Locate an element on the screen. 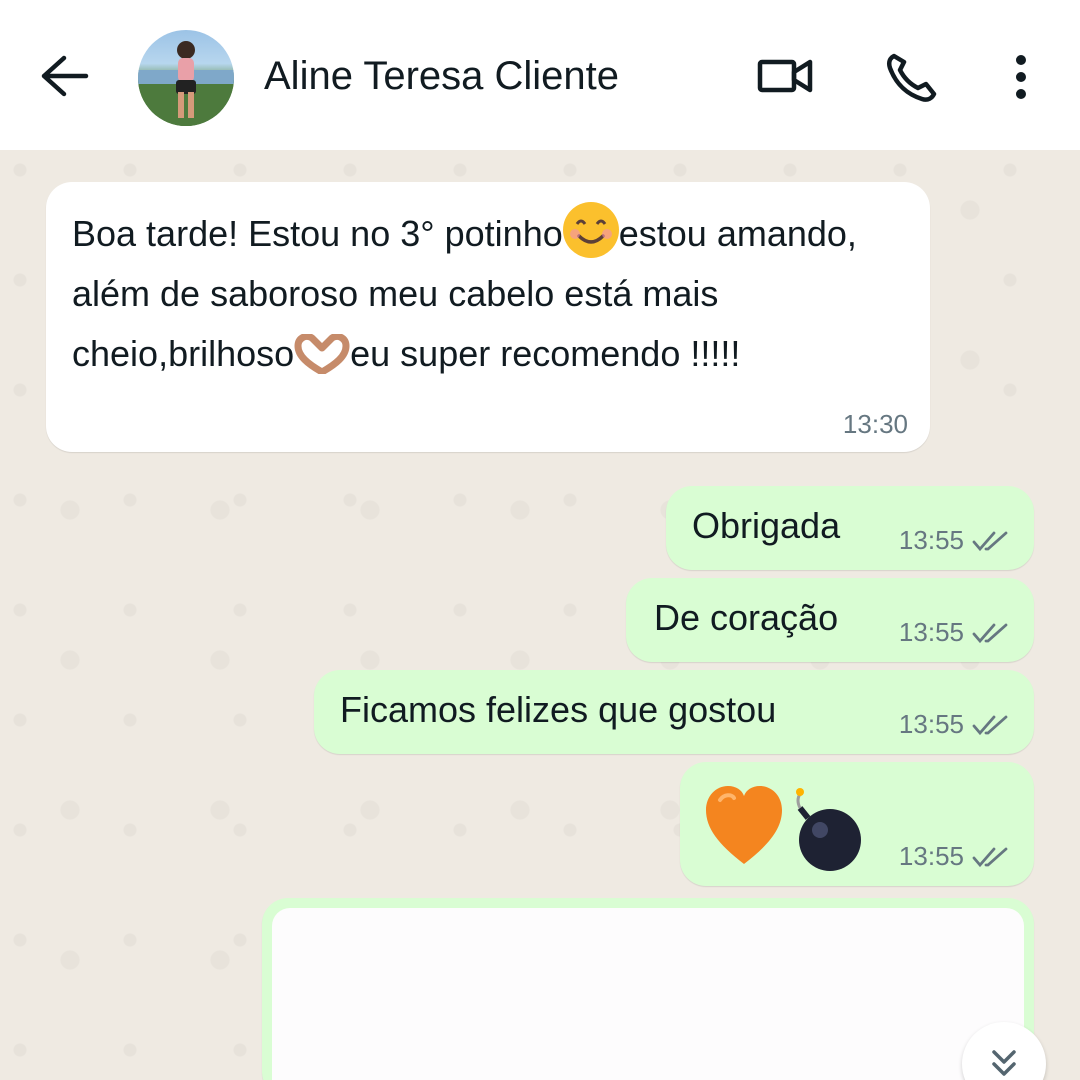 The image size is (1080, 1080). message-text: Obrigada is located at coordinates (766, 525).